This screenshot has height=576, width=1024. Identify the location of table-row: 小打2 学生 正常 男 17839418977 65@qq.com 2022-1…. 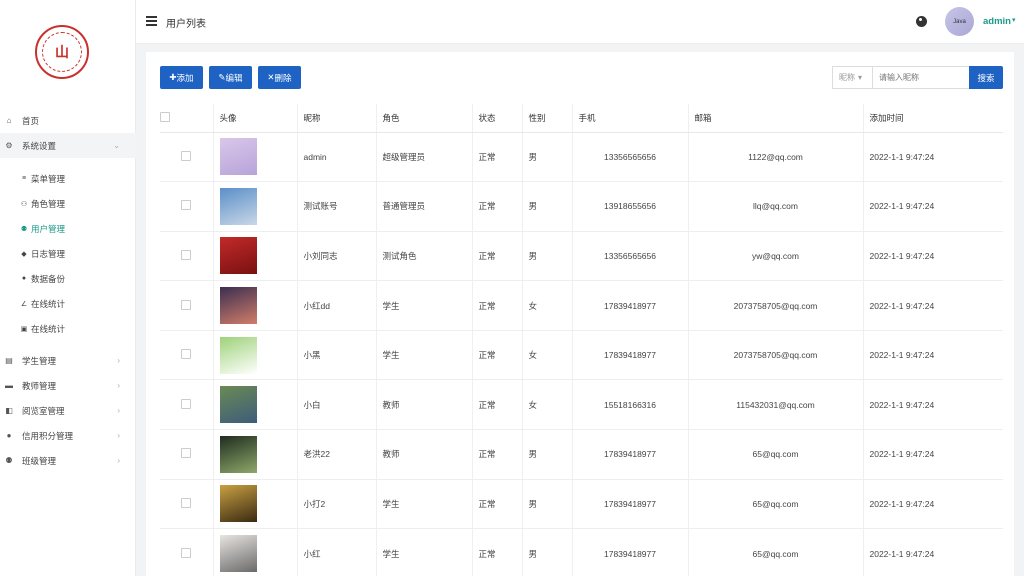
(581, 504).